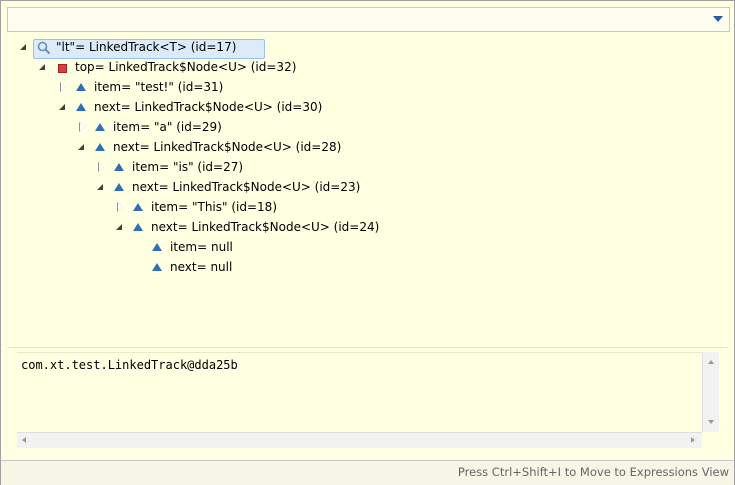 This screenshot has width=735, height=485. I want to click on tree-node-label: item= "This" (id=18), so click(214, 207).